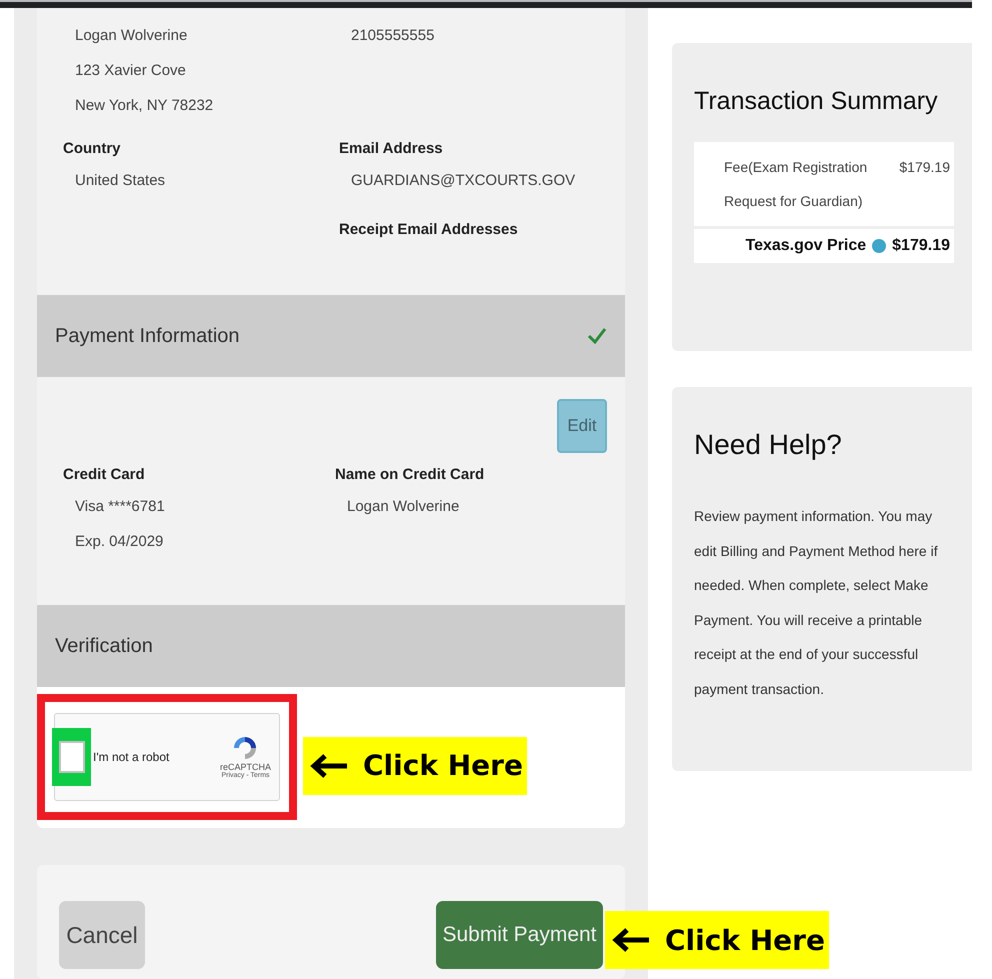 The width and height of the screenshot is (992, 979). What do you see at coordinates (410, 475) in the screenshot?
I see `field-label: Name on Credit Card` at bounding box center [410, 475].